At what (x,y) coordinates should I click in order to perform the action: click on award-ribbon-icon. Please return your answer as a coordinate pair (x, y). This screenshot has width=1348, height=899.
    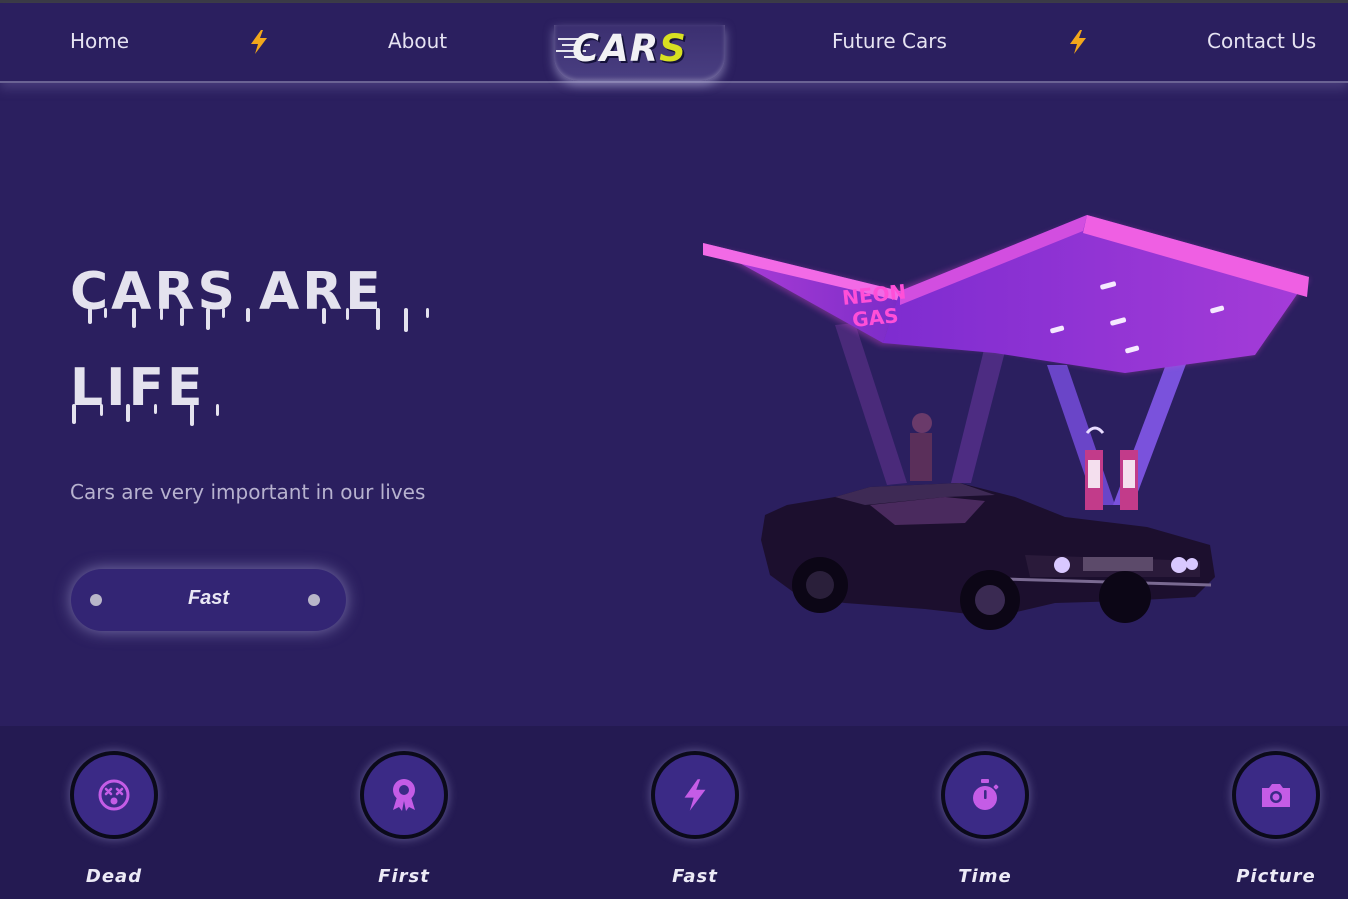
    Looking at the image, I should click on (404, 795).